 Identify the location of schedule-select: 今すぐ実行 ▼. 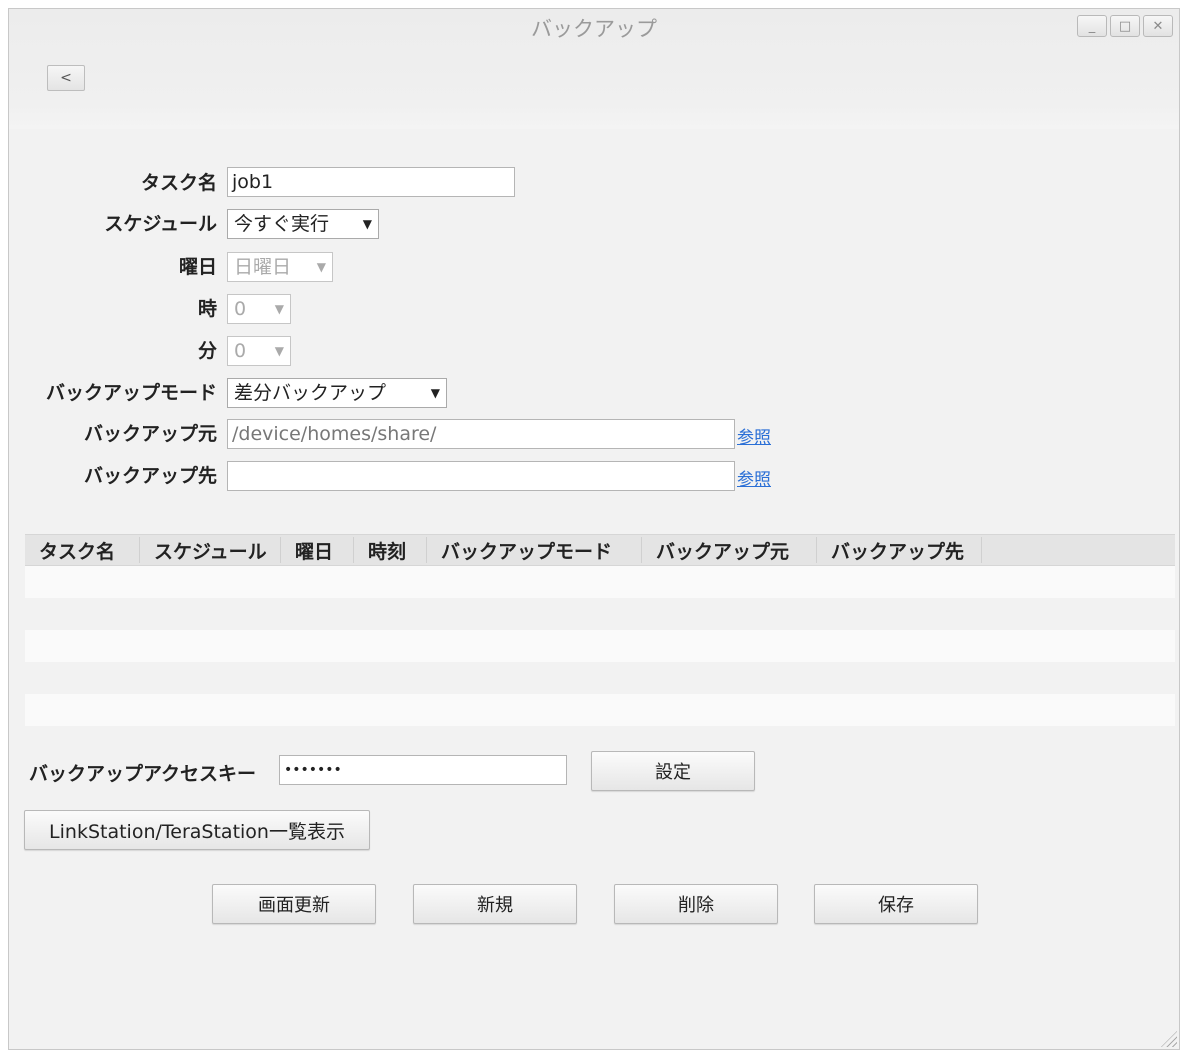
(303, 224).